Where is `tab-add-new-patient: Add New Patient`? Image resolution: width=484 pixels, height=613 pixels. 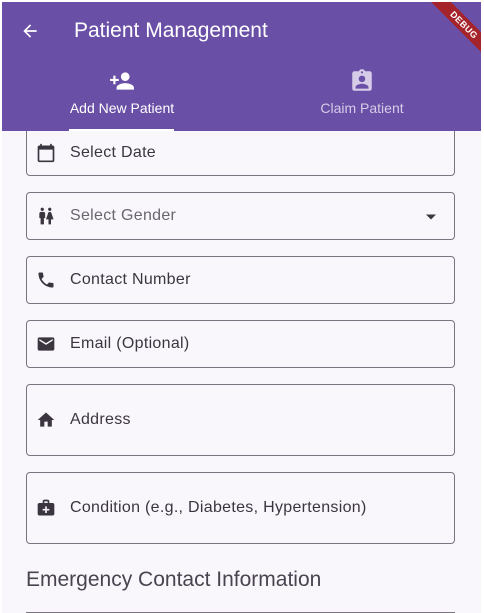 tab-add-new-patient: Add New Patient is located at coordinates (122, 99).